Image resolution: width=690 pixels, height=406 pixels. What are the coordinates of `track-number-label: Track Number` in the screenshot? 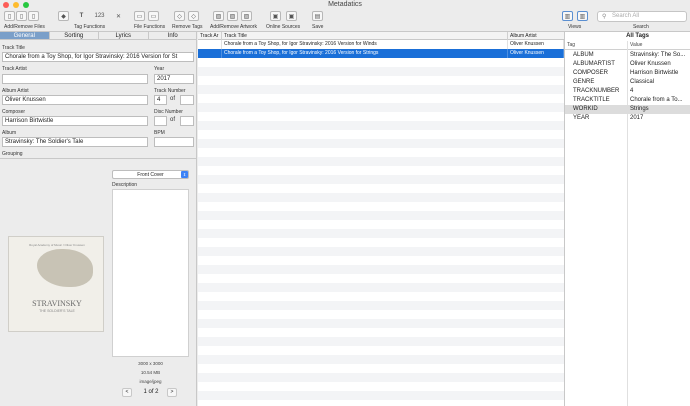 It's located at (170, 91).